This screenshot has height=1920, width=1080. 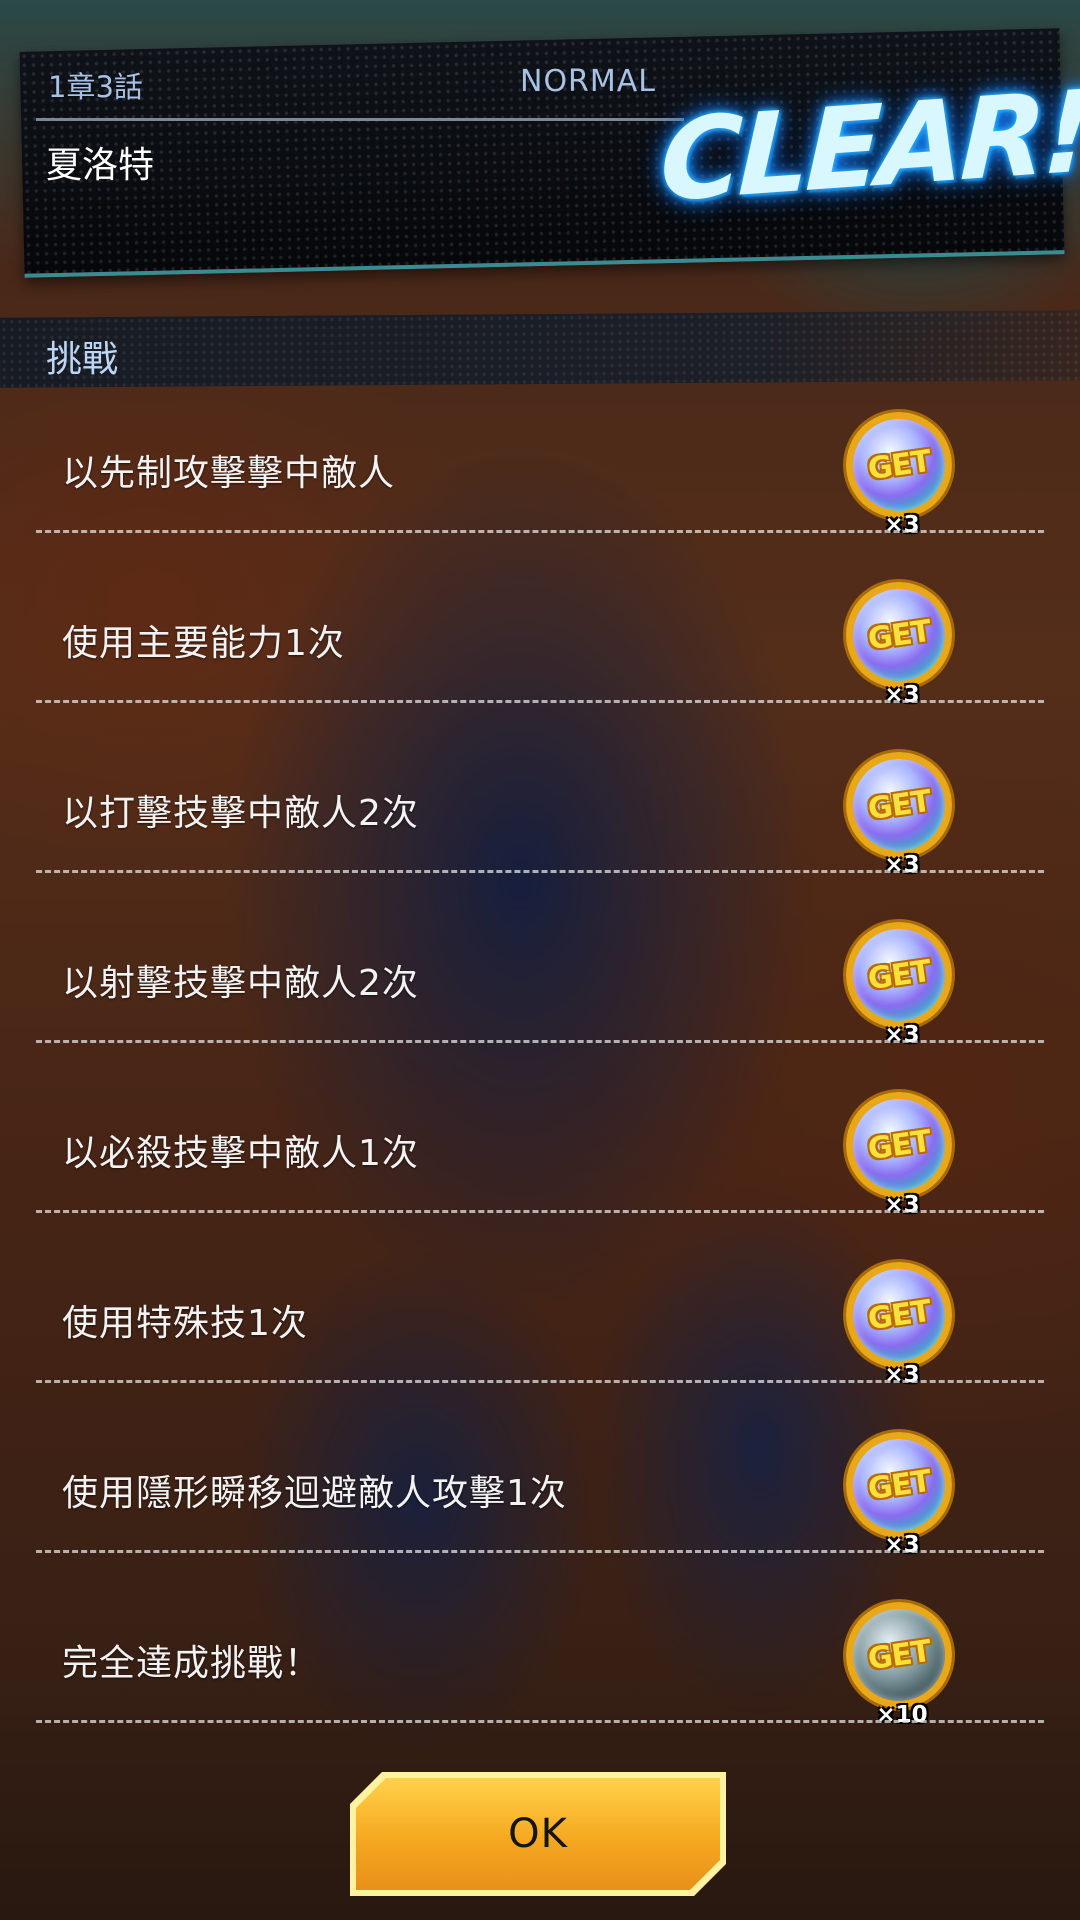 I want to click on challenge-row: 以打擊技擊中敵人2次 GET ×3, so click(x=540, y=829).